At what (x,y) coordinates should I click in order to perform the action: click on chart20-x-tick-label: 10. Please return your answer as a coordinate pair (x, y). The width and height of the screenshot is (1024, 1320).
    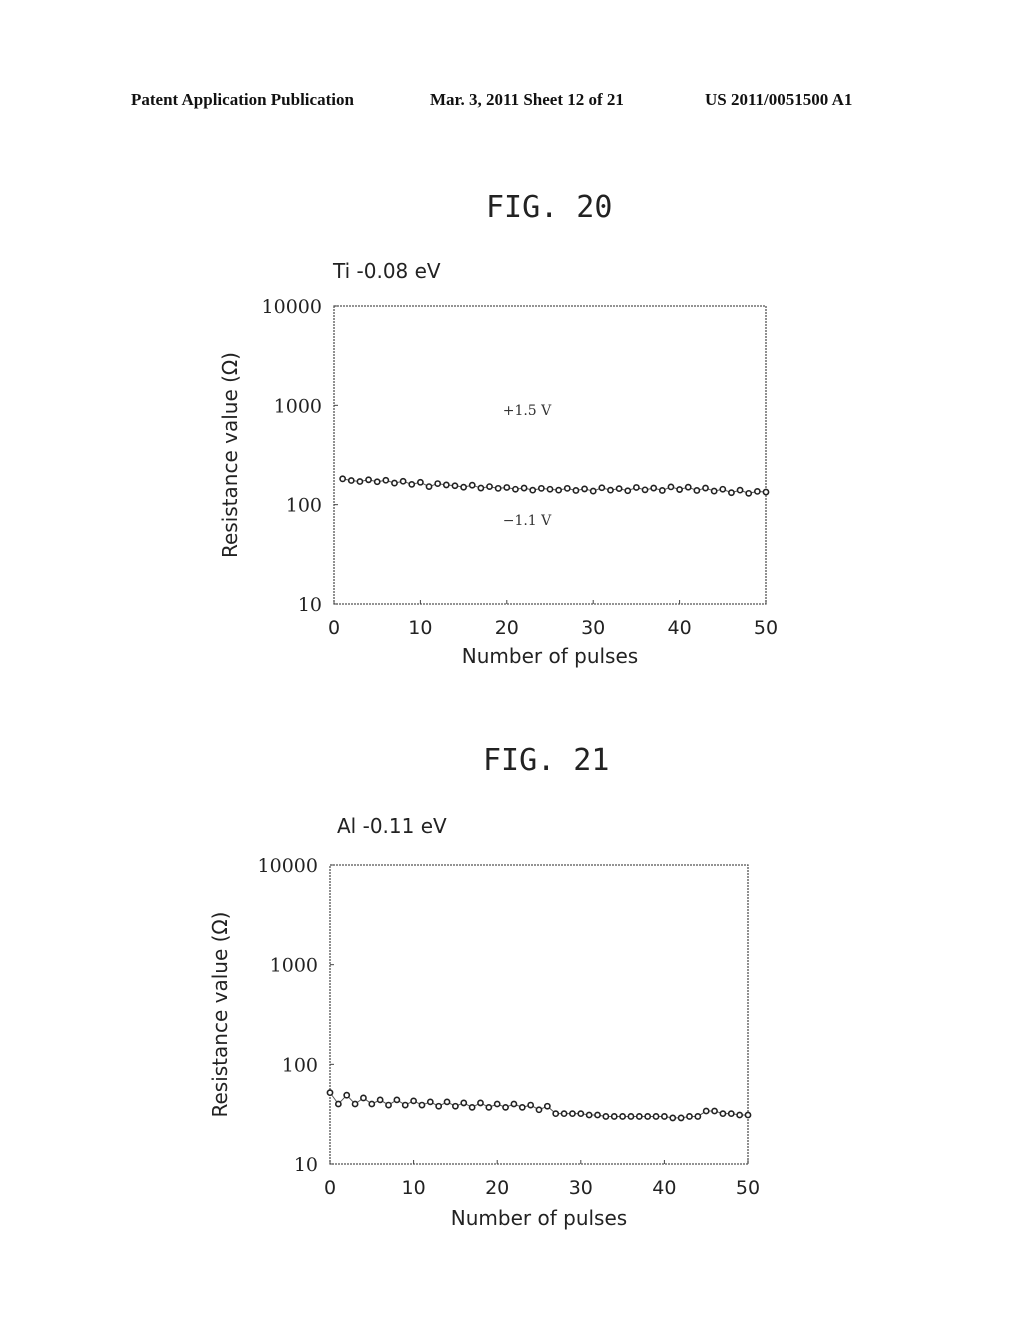
    Looking at the image, I should click on (420, 628).